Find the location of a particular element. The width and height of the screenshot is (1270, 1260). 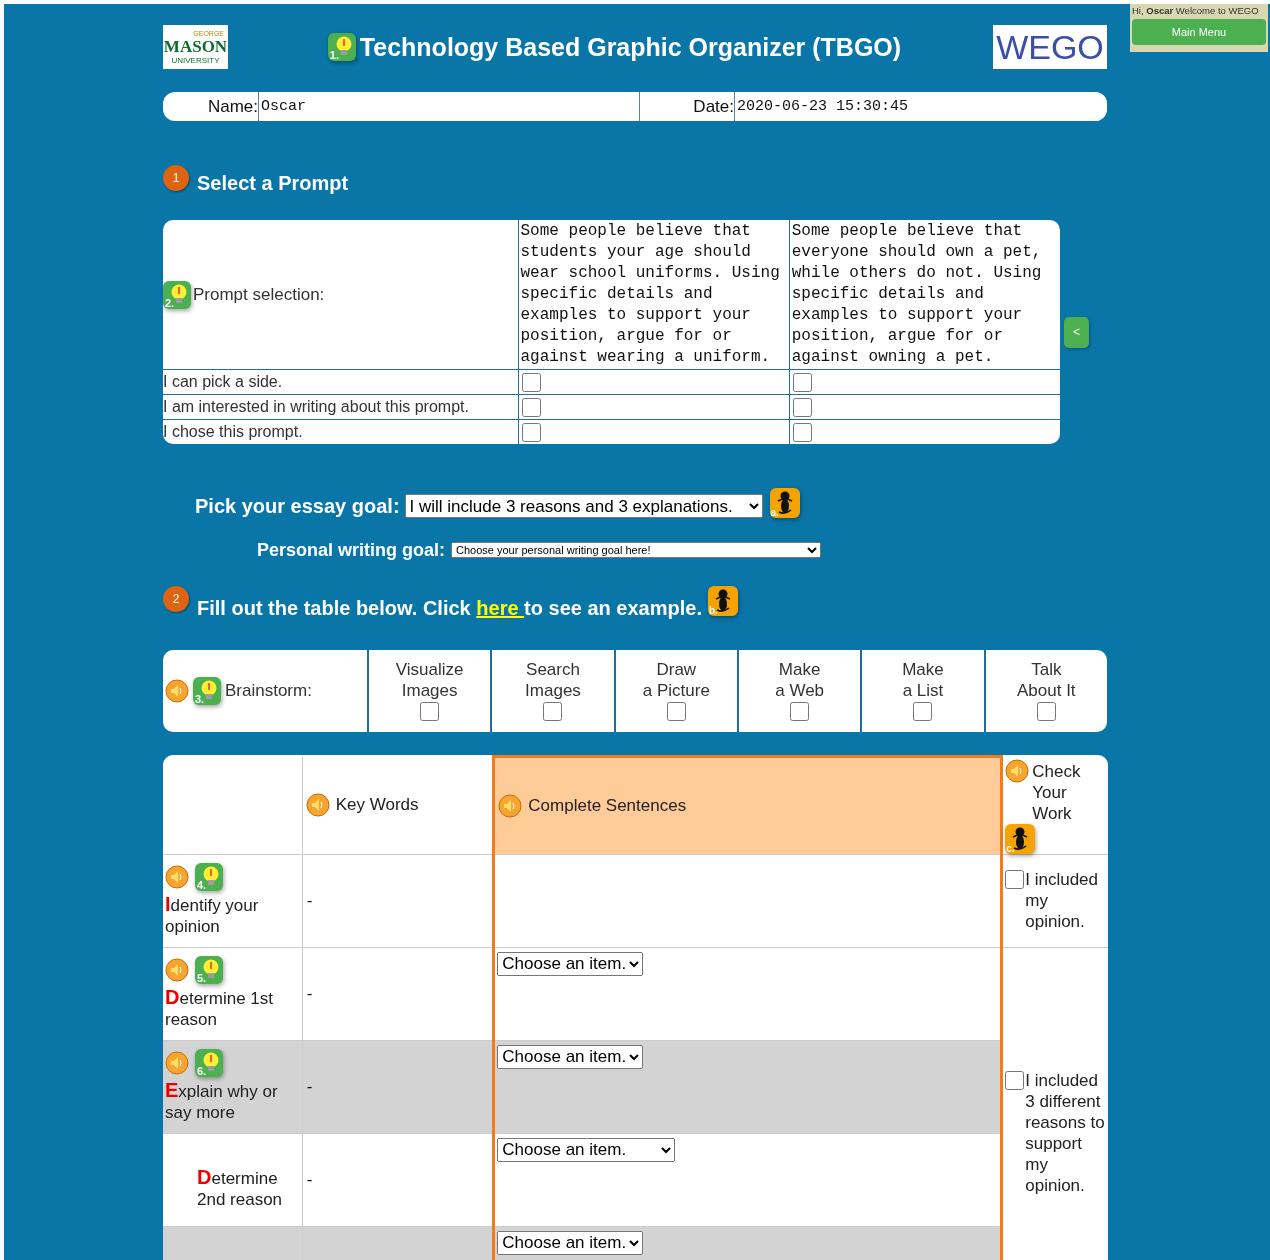

hint-button: 3. is located at coordinates (207, 691).